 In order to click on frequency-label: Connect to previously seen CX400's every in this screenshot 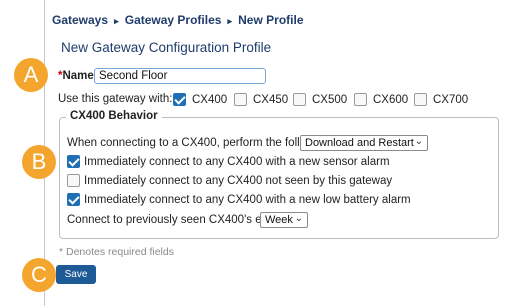, I will do `click(175, 220)`.